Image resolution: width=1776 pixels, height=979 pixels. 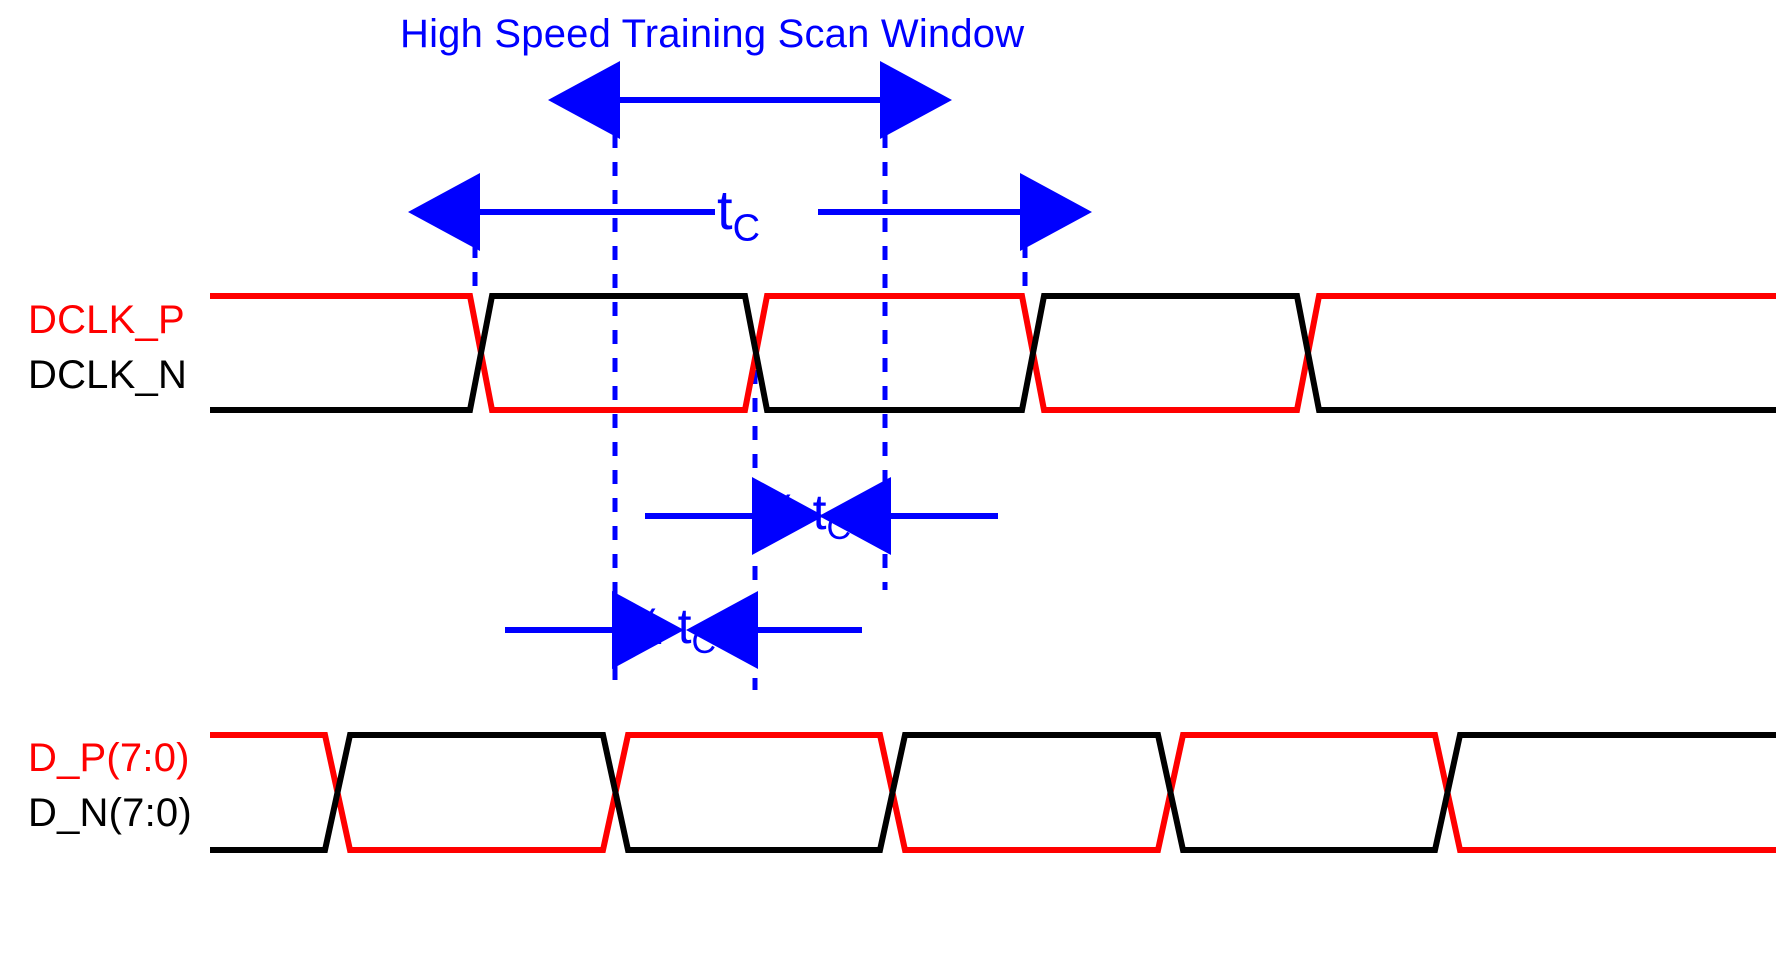 What do you see at coordinates (725, 209) in the screenshot?
I see `tc-symbol: t` at bounding box center [725, 209].